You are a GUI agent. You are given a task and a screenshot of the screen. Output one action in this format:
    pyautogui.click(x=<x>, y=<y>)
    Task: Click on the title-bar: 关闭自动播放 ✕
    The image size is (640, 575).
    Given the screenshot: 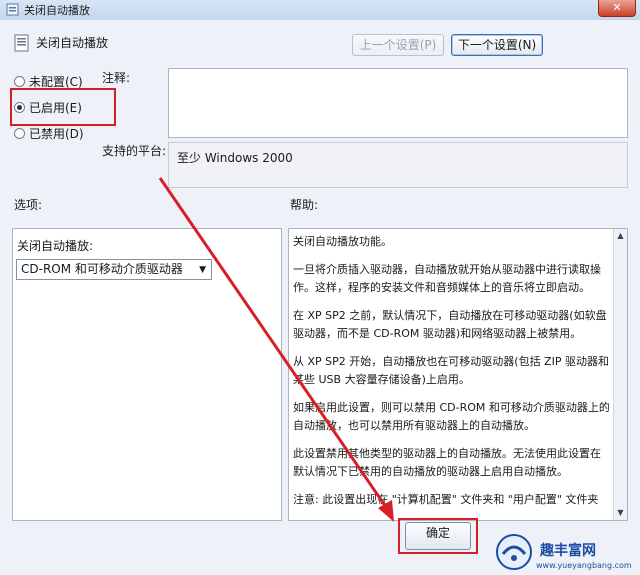 What is the action you would take?
    pyautogui.click(x=320, y=10)
    